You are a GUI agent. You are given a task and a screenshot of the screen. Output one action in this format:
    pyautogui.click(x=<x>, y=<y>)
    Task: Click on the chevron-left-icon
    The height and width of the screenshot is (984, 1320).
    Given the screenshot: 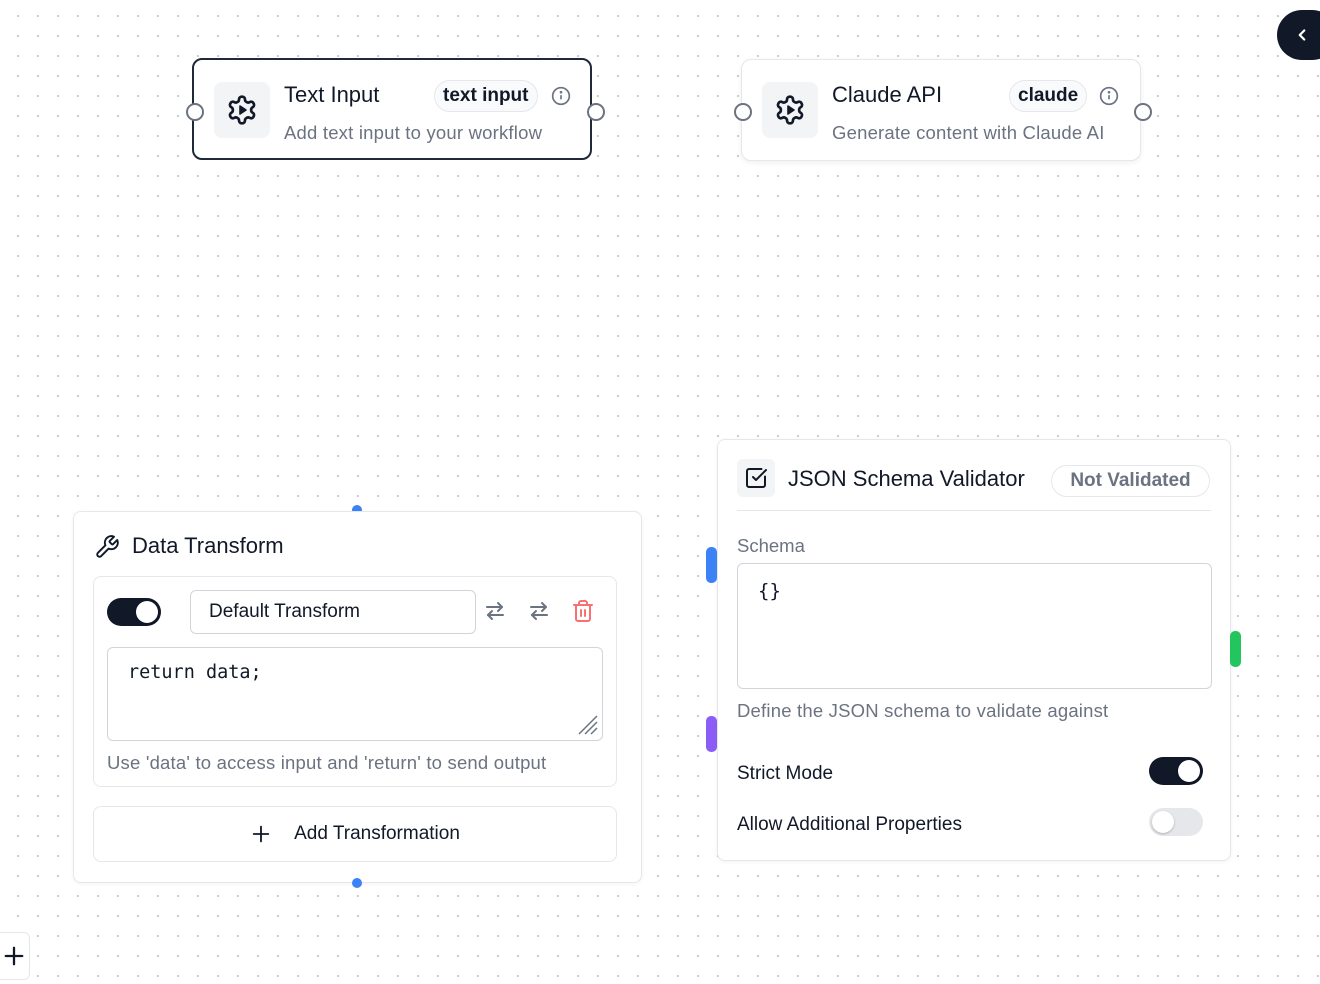 What is the action you would take?
    pyautogui.click(x=1302, y=35)
    